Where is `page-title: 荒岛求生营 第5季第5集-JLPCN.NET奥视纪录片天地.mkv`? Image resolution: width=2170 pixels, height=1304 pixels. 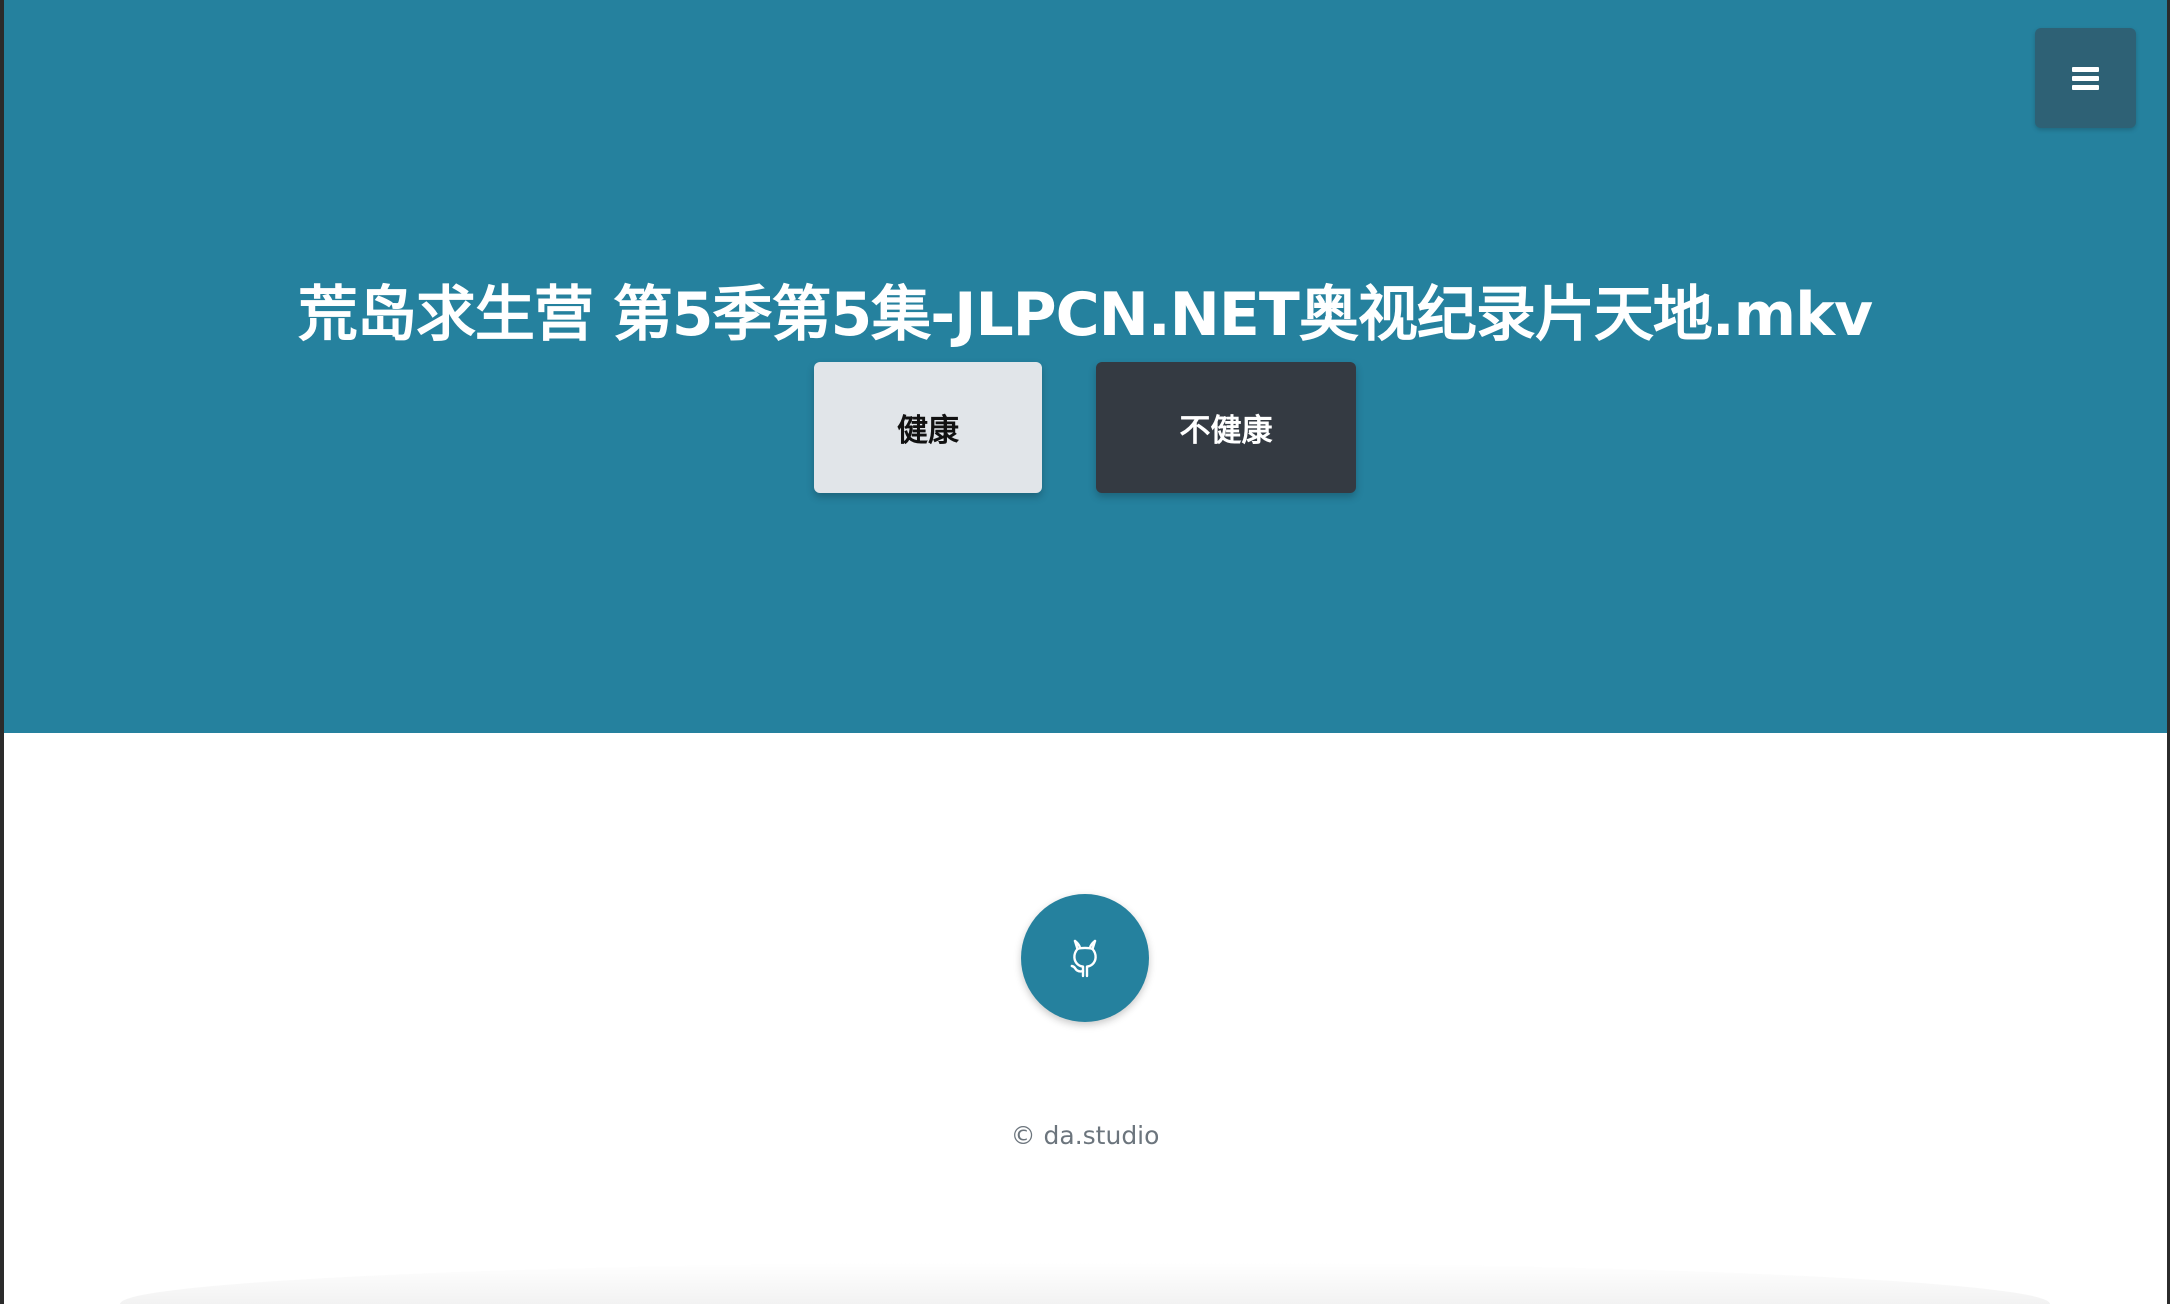 page-title: 荒岛求生营 第5季第5集-JLPCN.NET奥视纪录片天地.mkv is located at coordinates (1085, 315).